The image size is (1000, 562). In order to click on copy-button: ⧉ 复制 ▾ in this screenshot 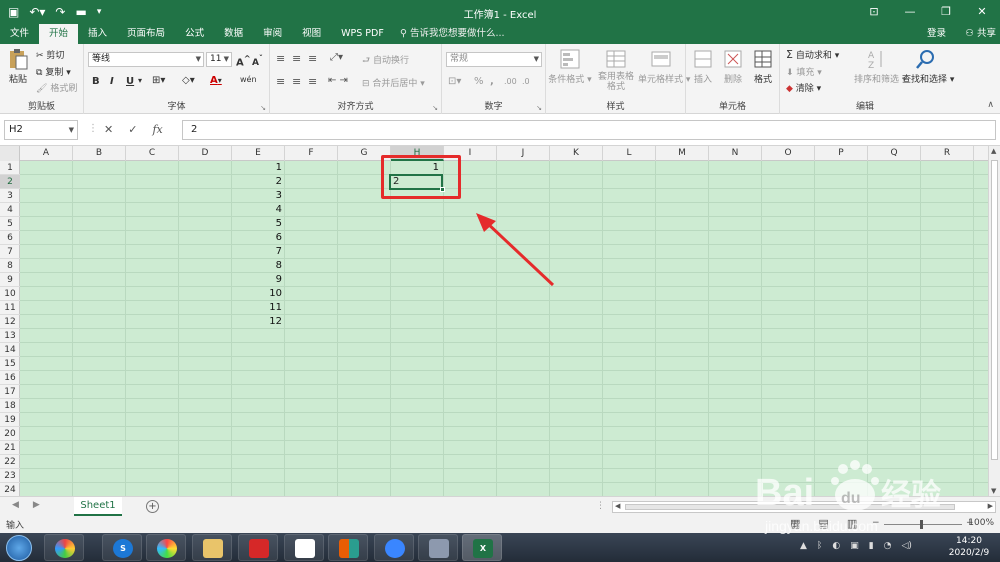, I will do `click(53, 71)`.